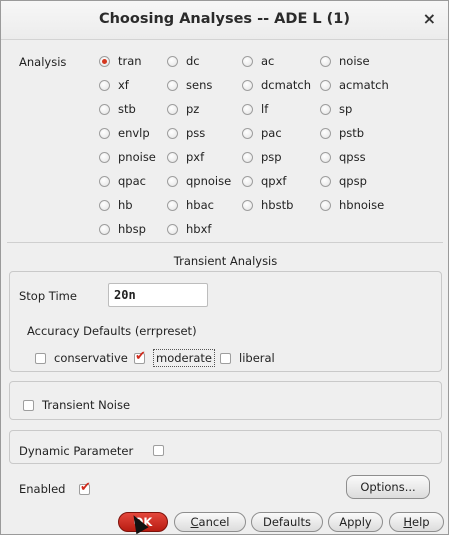  I want to click on dynamic-parameter-checkbox, so click(162, 450).